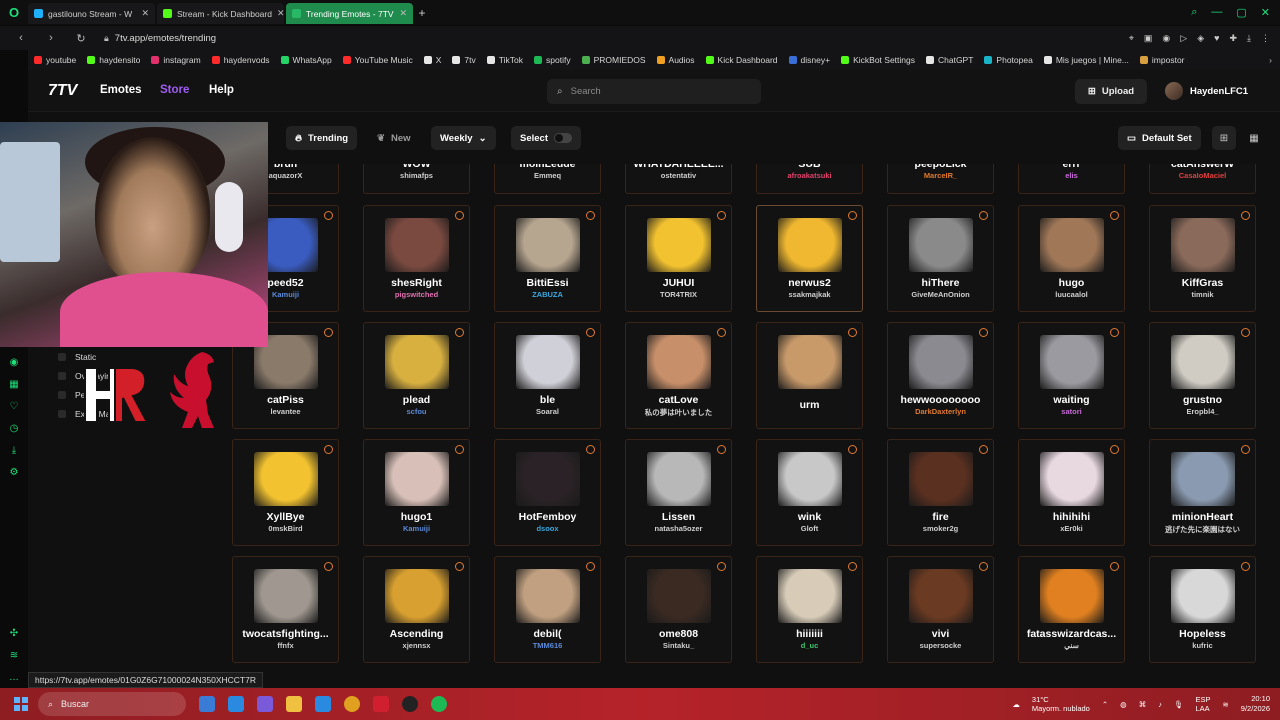 The image size is (1280, 720). What do you see at coordinates (174, 90) in the screenshot?
I see `nav-store: Store` at bounding box center [174, 90].